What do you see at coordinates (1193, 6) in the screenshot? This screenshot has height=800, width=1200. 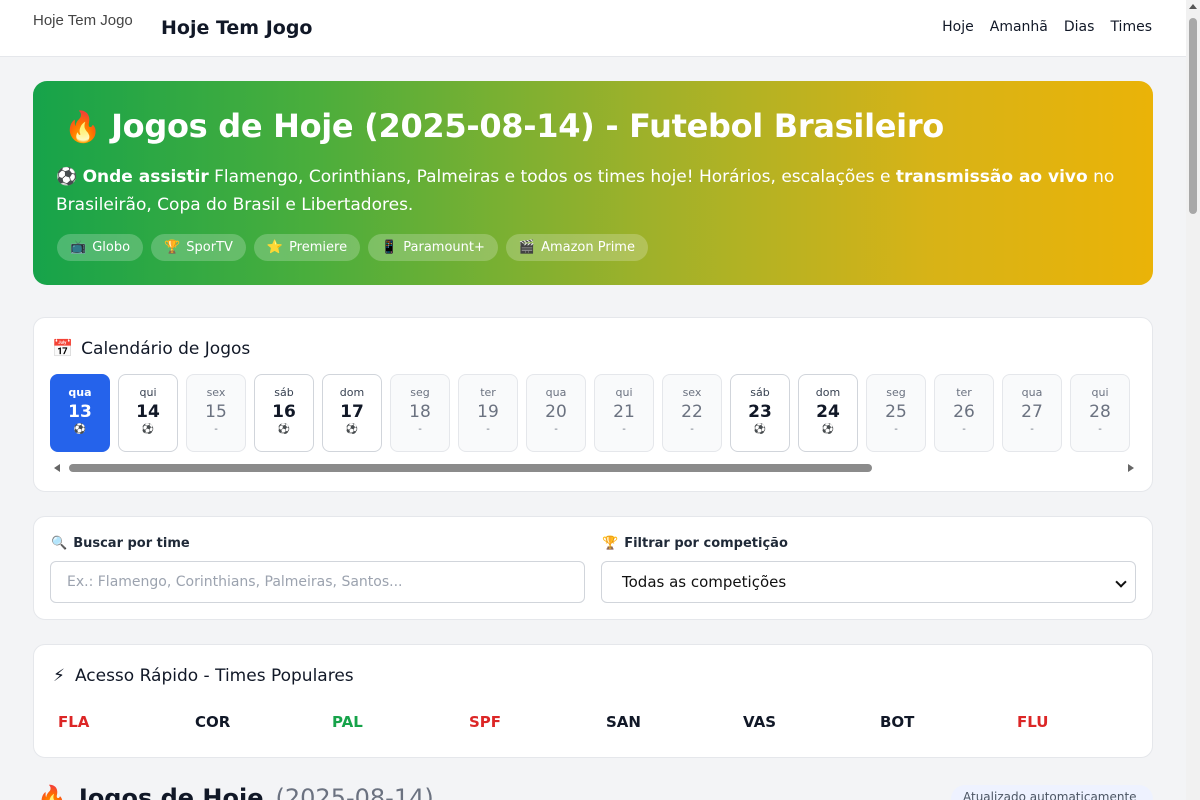 I see `scroll-up-arrow-icon` at bounding box center [1193, 6].